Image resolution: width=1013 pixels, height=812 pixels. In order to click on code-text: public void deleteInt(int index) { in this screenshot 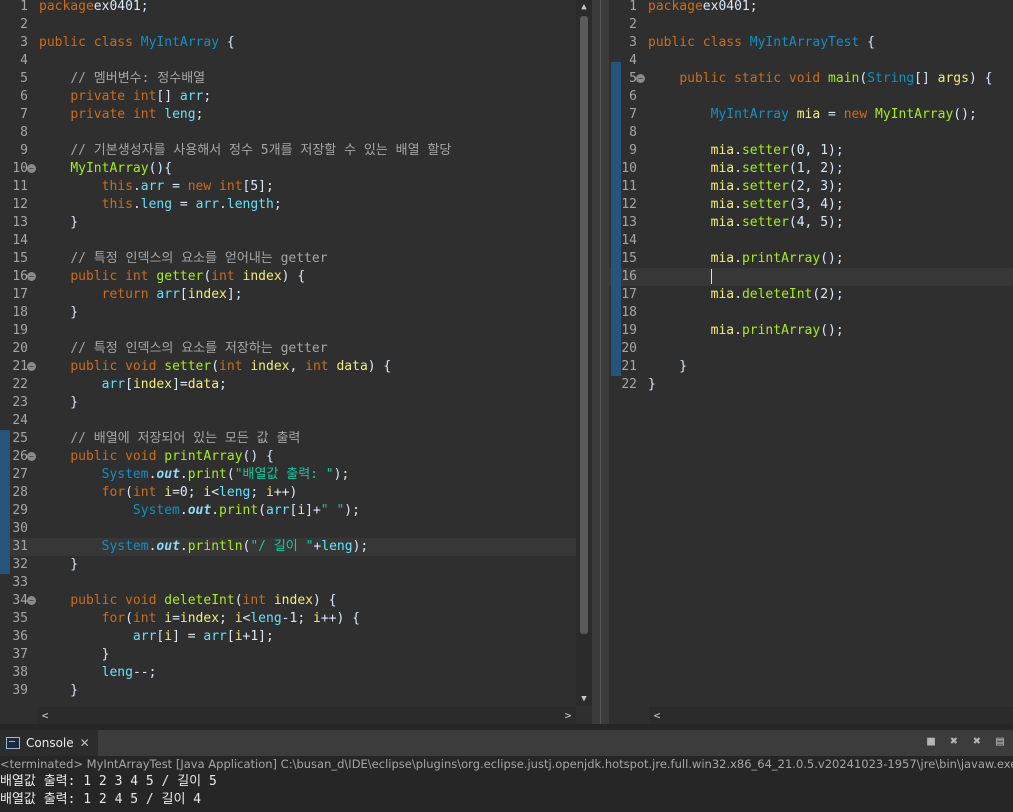, I will do `click(187, 601)`.